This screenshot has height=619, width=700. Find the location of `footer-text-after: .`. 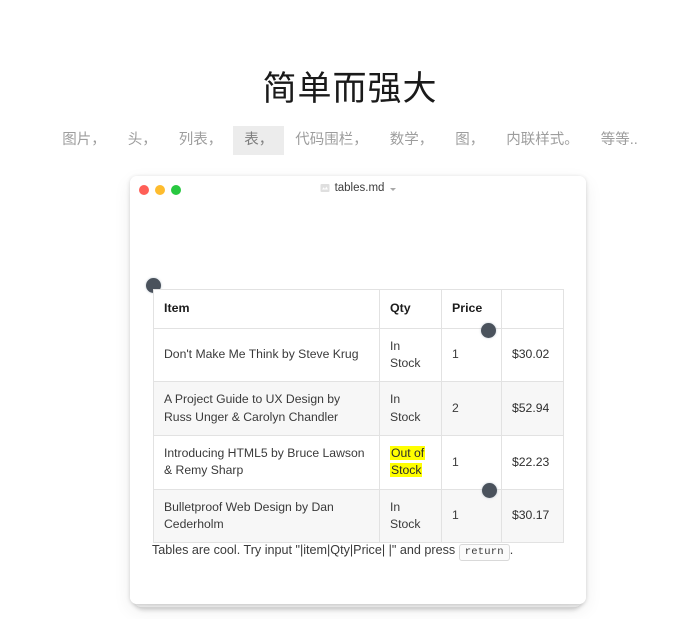

footer-text-after: . is located at coordinates (511, 549).